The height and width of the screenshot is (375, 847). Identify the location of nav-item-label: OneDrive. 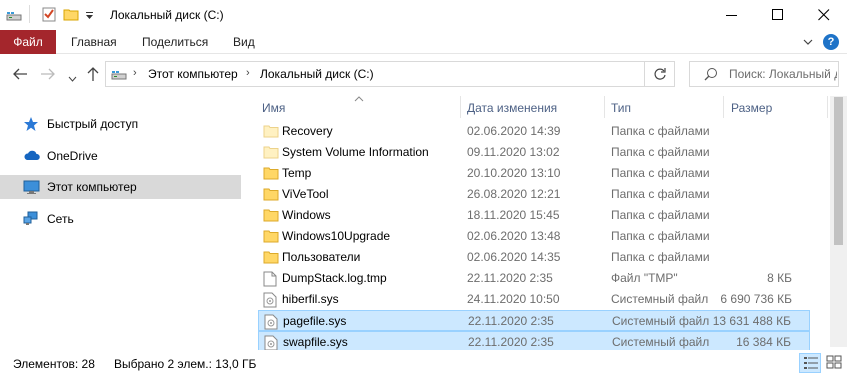
(72, 156).